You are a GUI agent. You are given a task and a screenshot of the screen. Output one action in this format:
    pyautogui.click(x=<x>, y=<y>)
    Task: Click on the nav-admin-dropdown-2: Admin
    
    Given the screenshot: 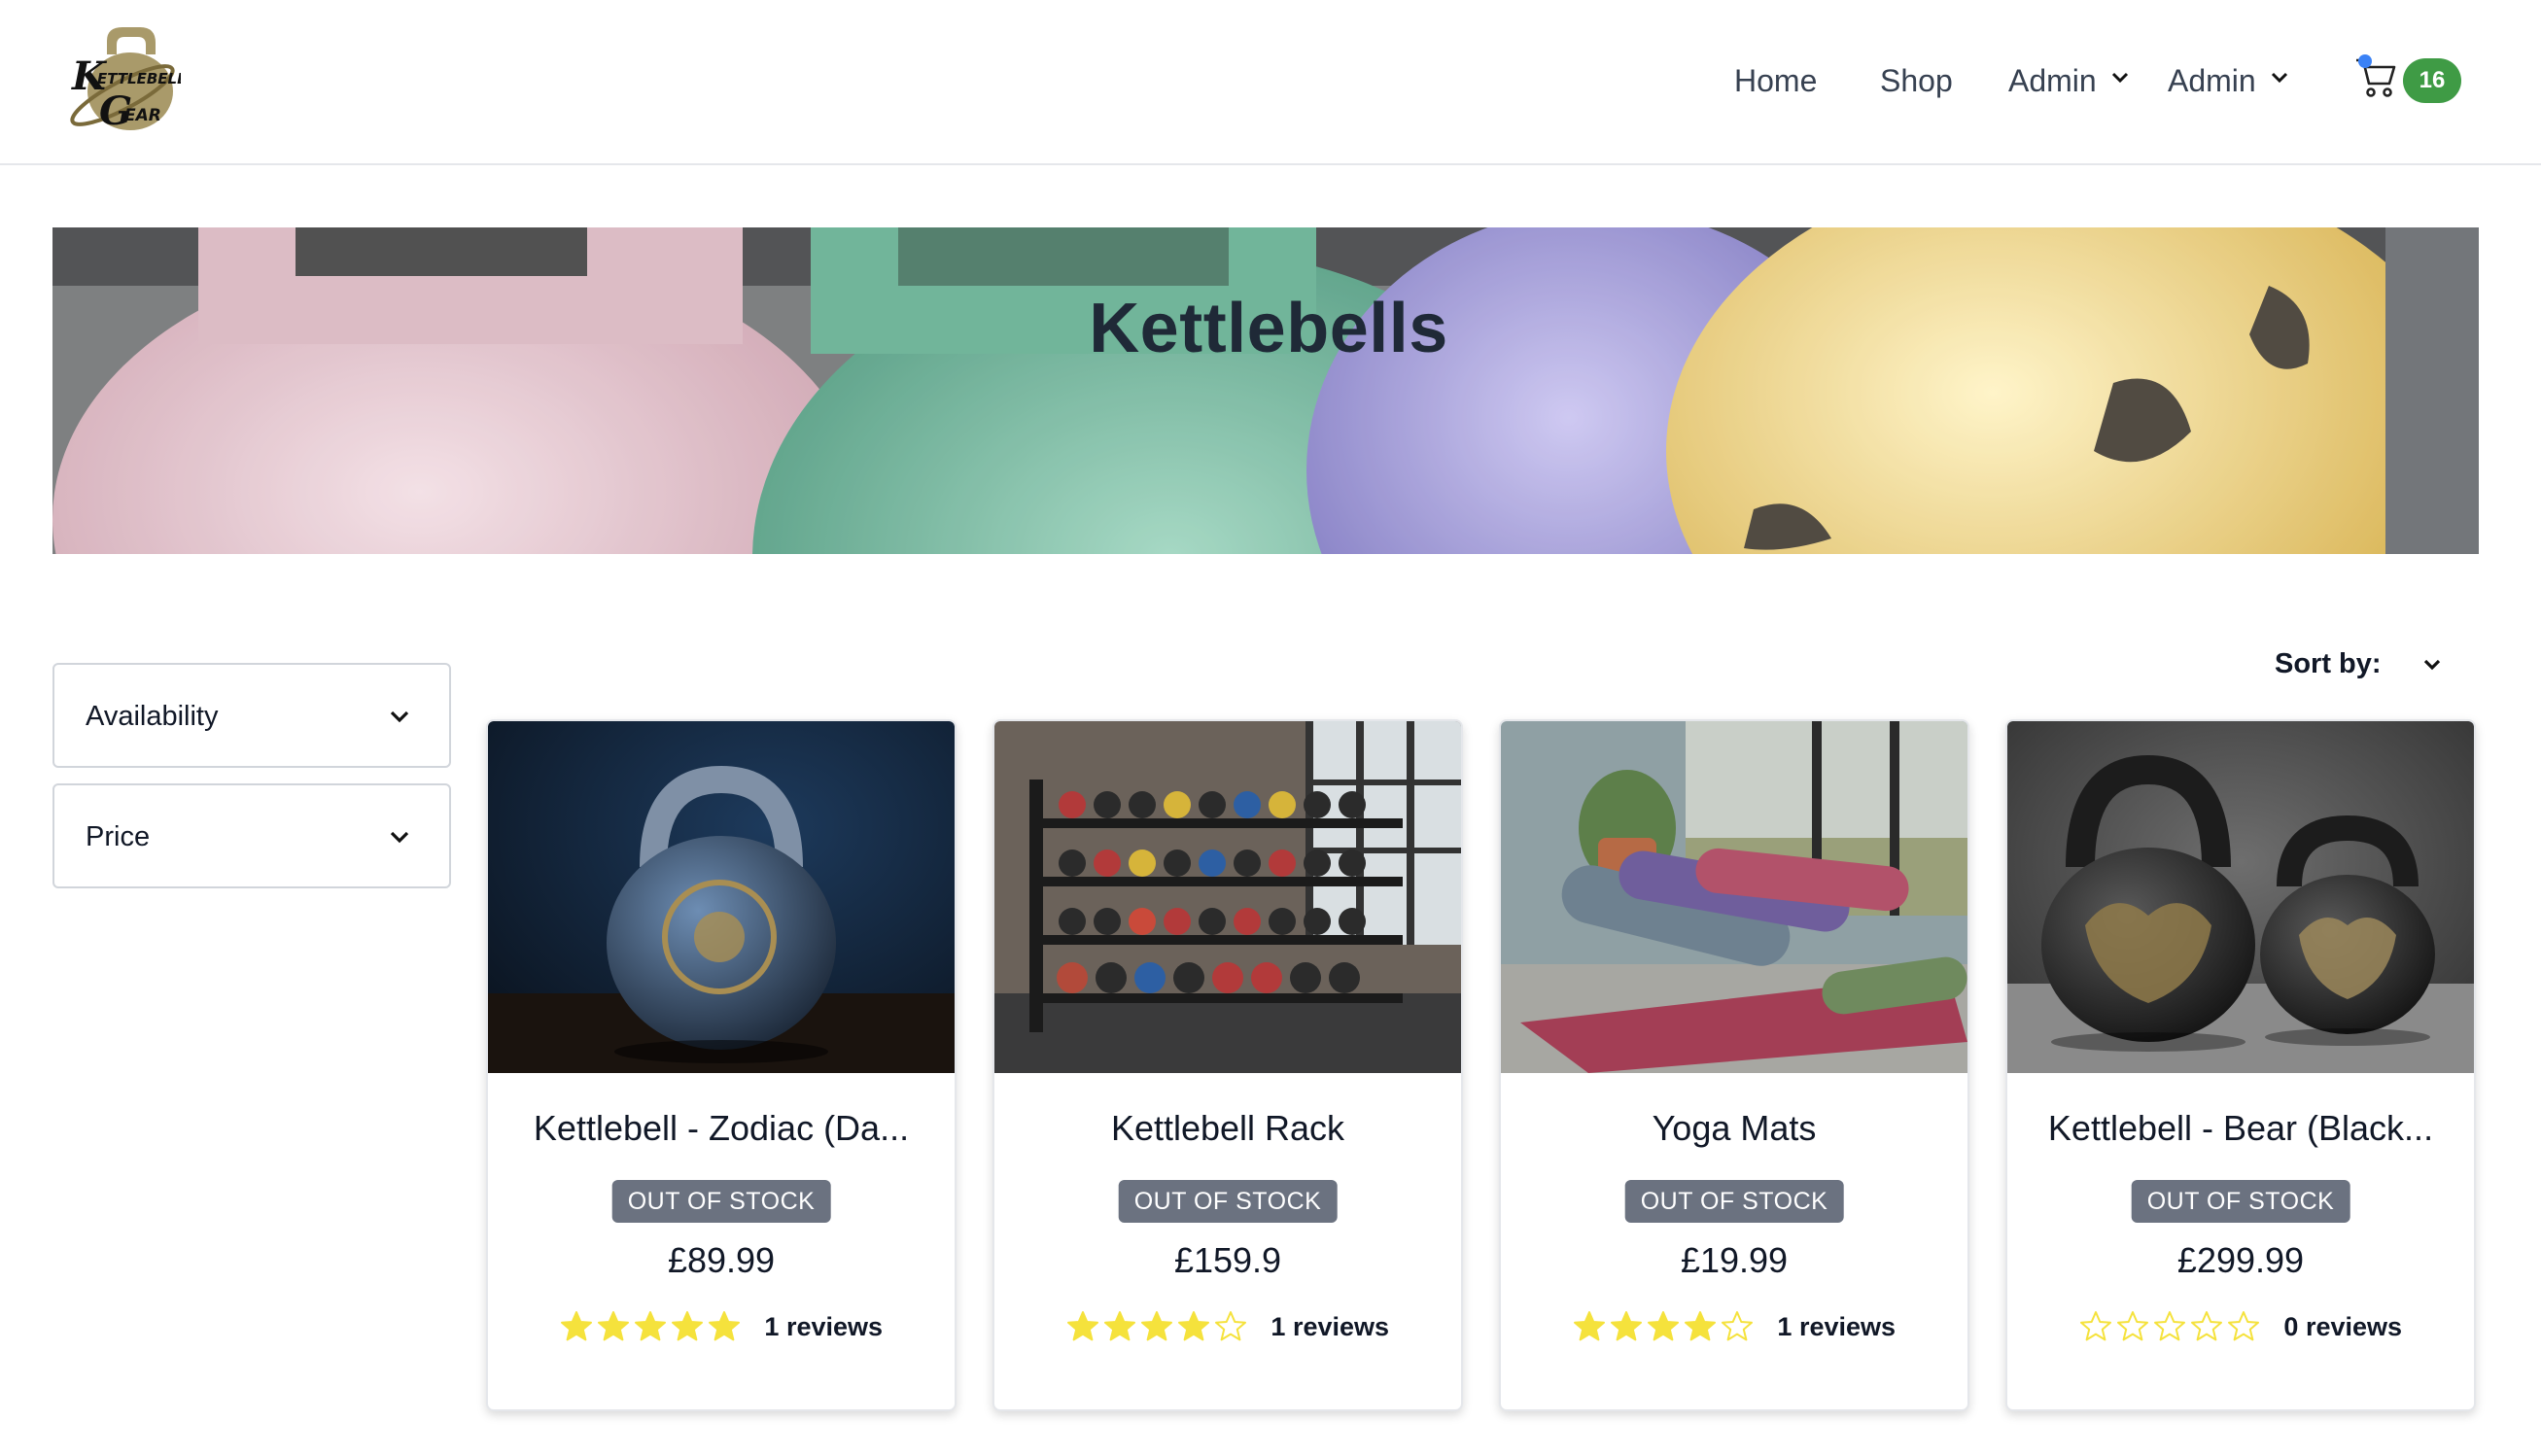 What is the action you would take?
    pyautogui.click(x=2231, y=80)
    